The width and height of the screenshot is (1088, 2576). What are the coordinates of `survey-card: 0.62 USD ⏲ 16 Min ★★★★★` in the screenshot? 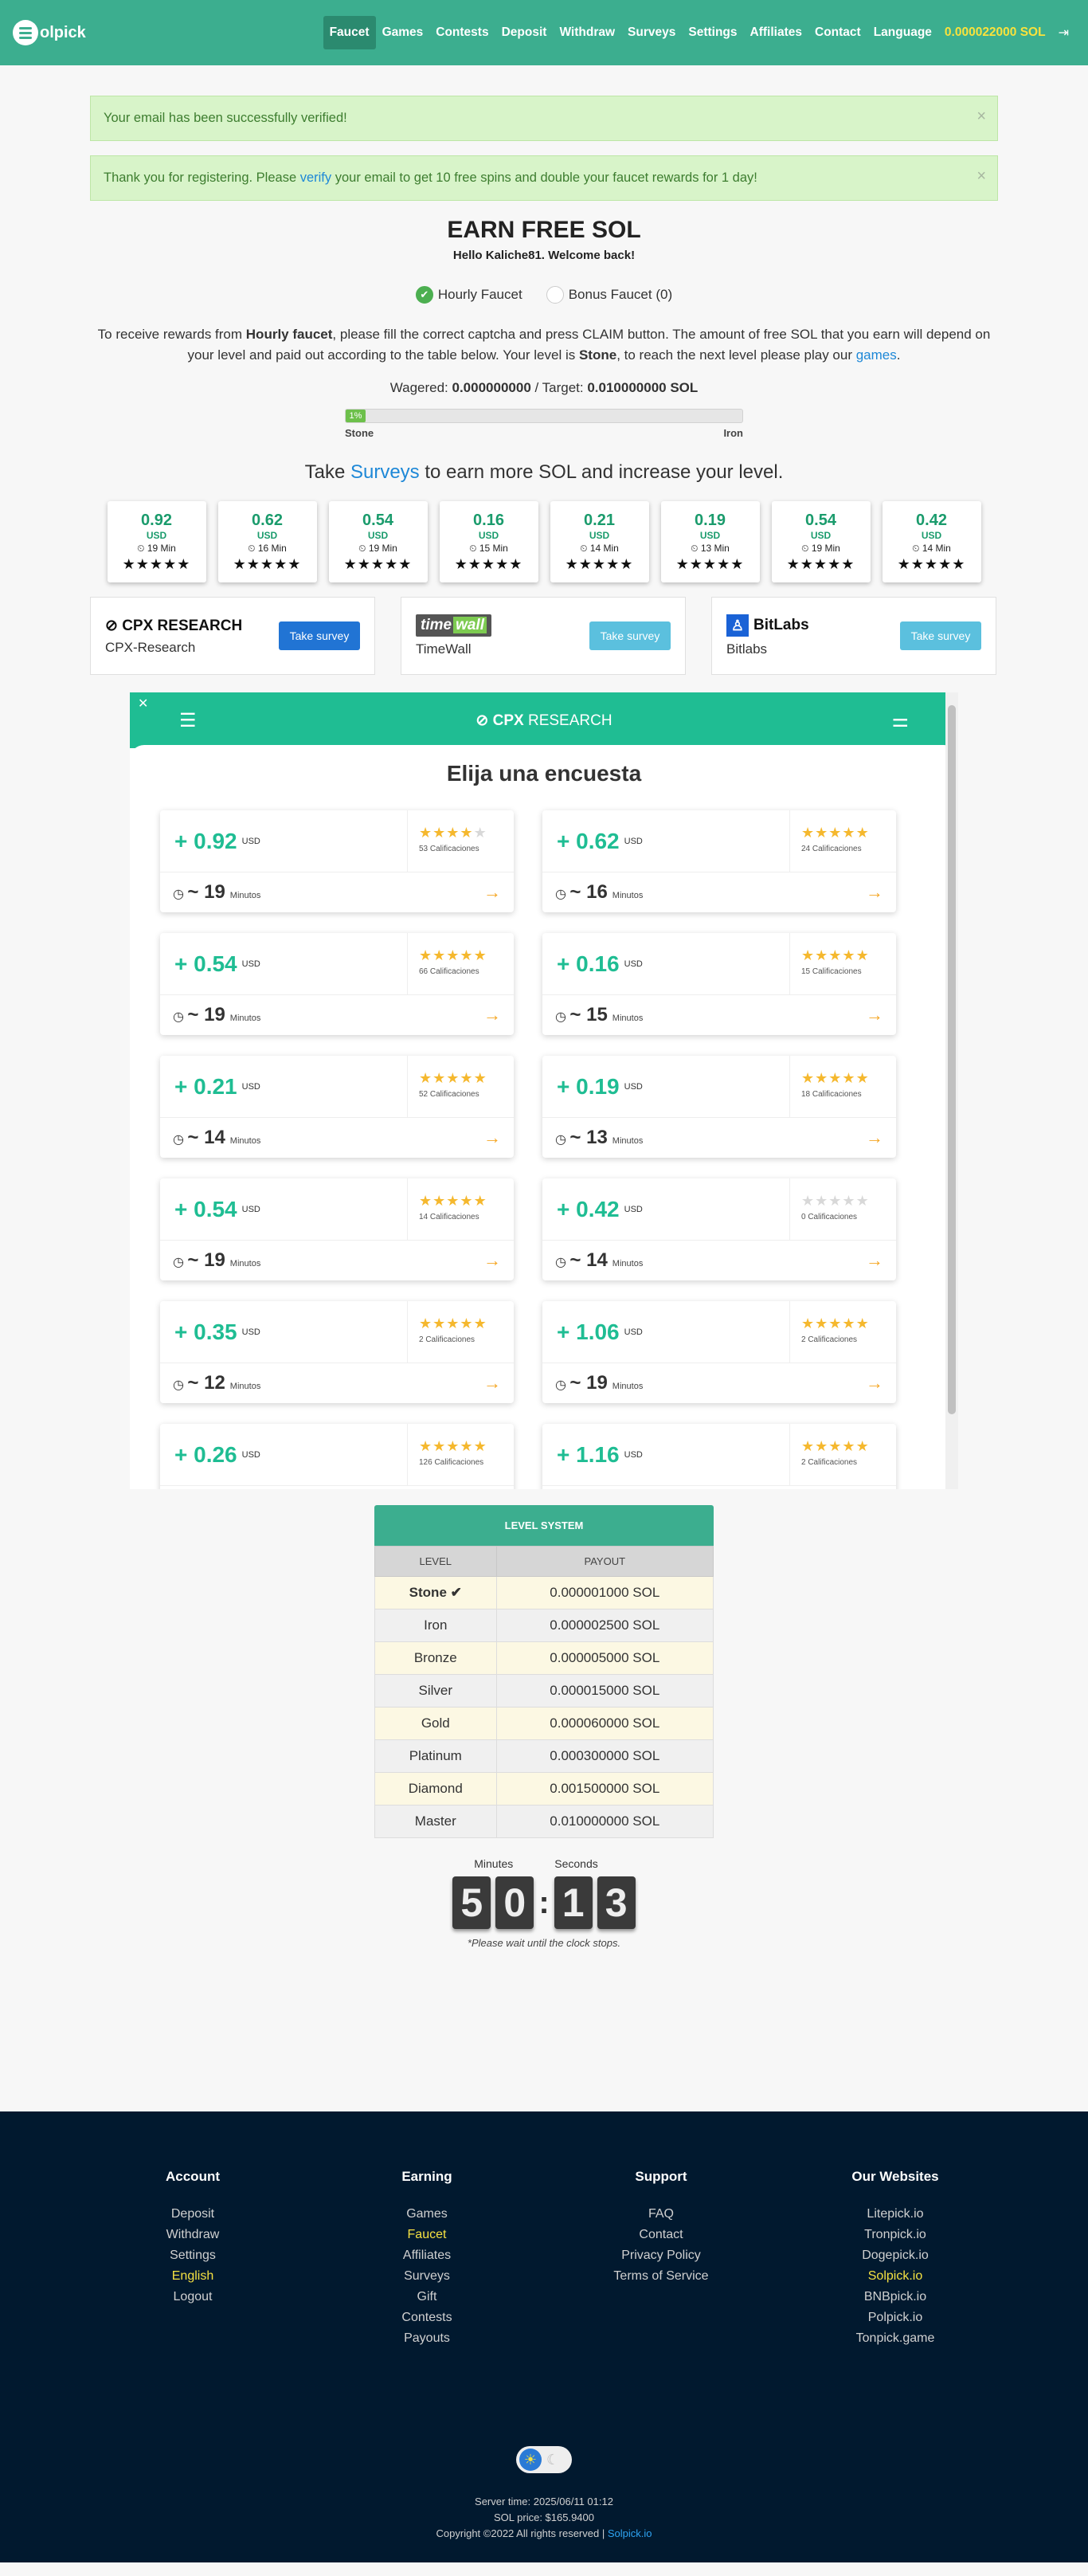 It's located at (267, 541).